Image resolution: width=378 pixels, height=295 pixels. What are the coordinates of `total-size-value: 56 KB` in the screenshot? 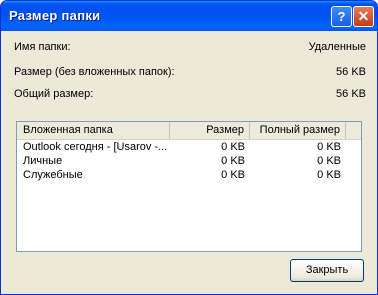 It's located at (351, 94).